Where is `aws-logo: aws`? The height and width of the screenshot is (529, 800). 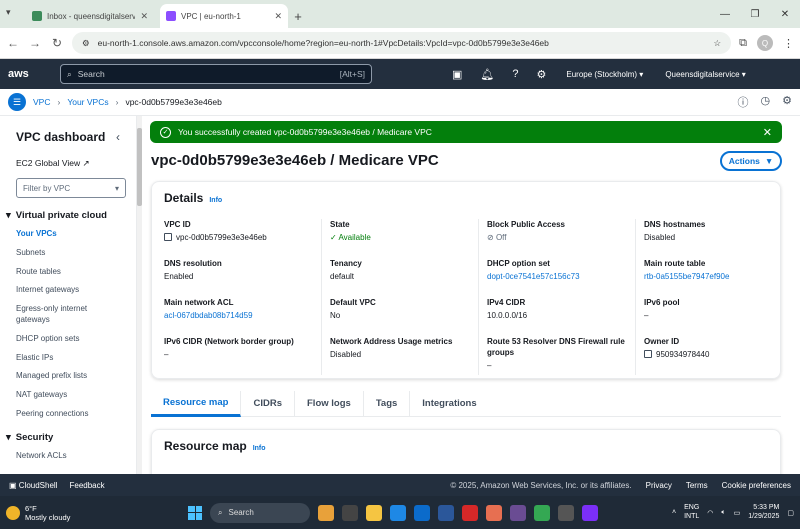
aws-logo: aws is located at coordinates (30, 74).